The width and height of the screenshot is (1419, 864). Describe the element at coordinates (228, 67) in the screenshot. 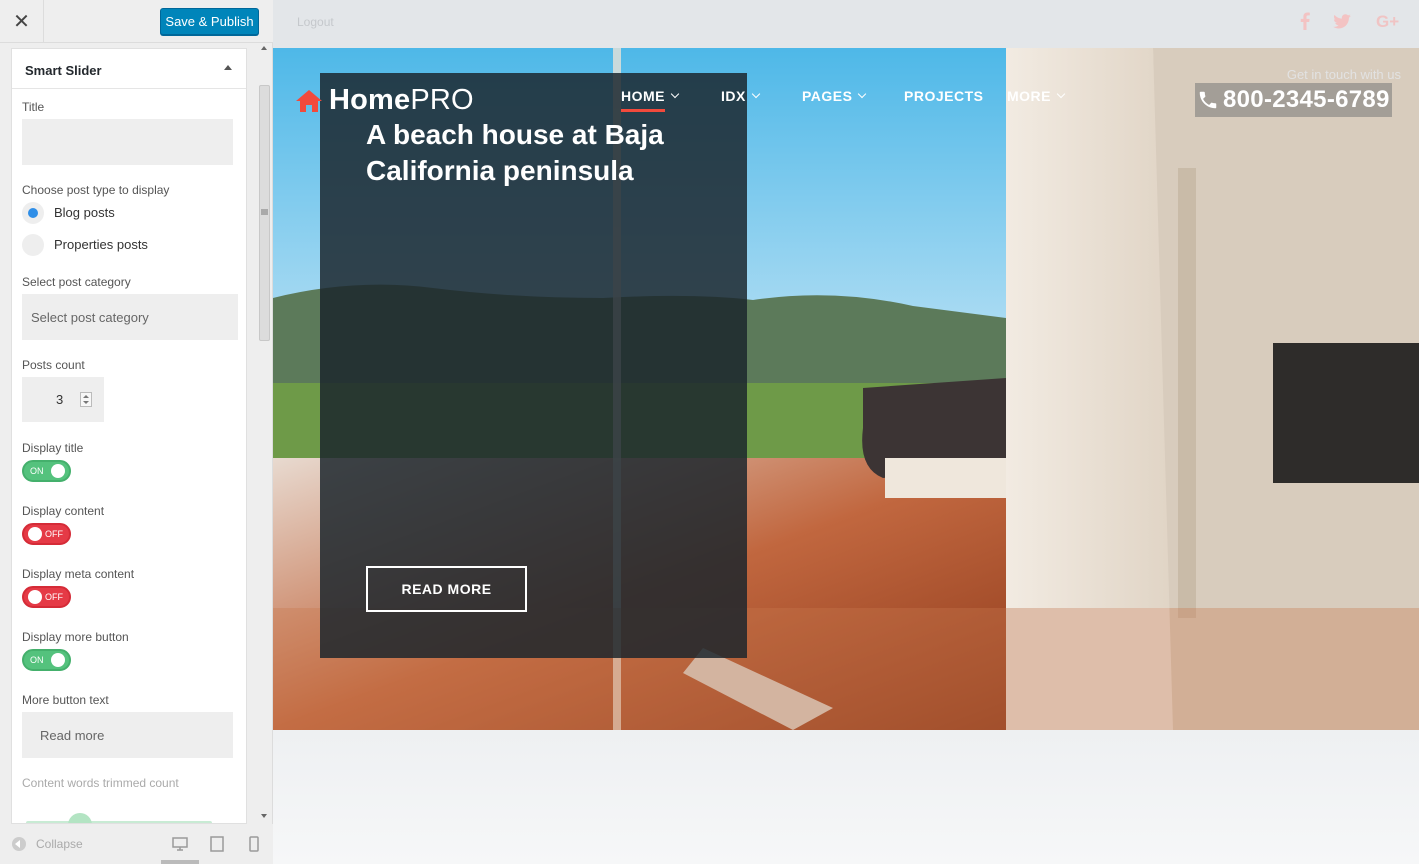

I see `collapse-caret-icon` at that location.